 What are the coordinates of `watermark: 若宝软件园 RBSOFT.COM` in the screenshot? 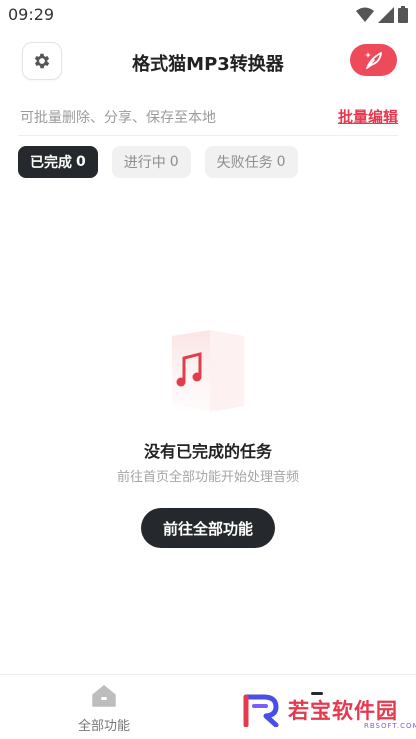 It's located at (329, 711).